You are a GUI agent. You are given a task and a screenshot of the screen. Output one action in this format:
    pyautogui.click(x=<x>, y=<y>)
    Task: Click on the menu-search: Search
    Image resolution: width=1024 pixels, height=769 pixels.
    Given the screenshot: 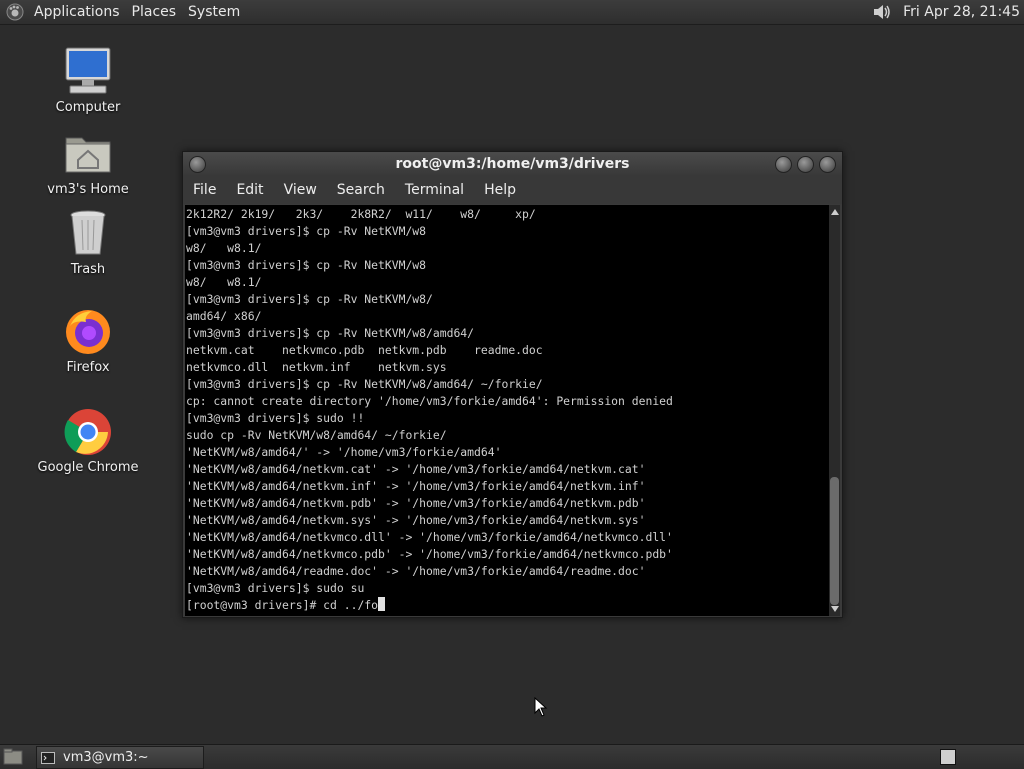 What is the action you would take?
    pyautogui.click(x=361, y=190)
    